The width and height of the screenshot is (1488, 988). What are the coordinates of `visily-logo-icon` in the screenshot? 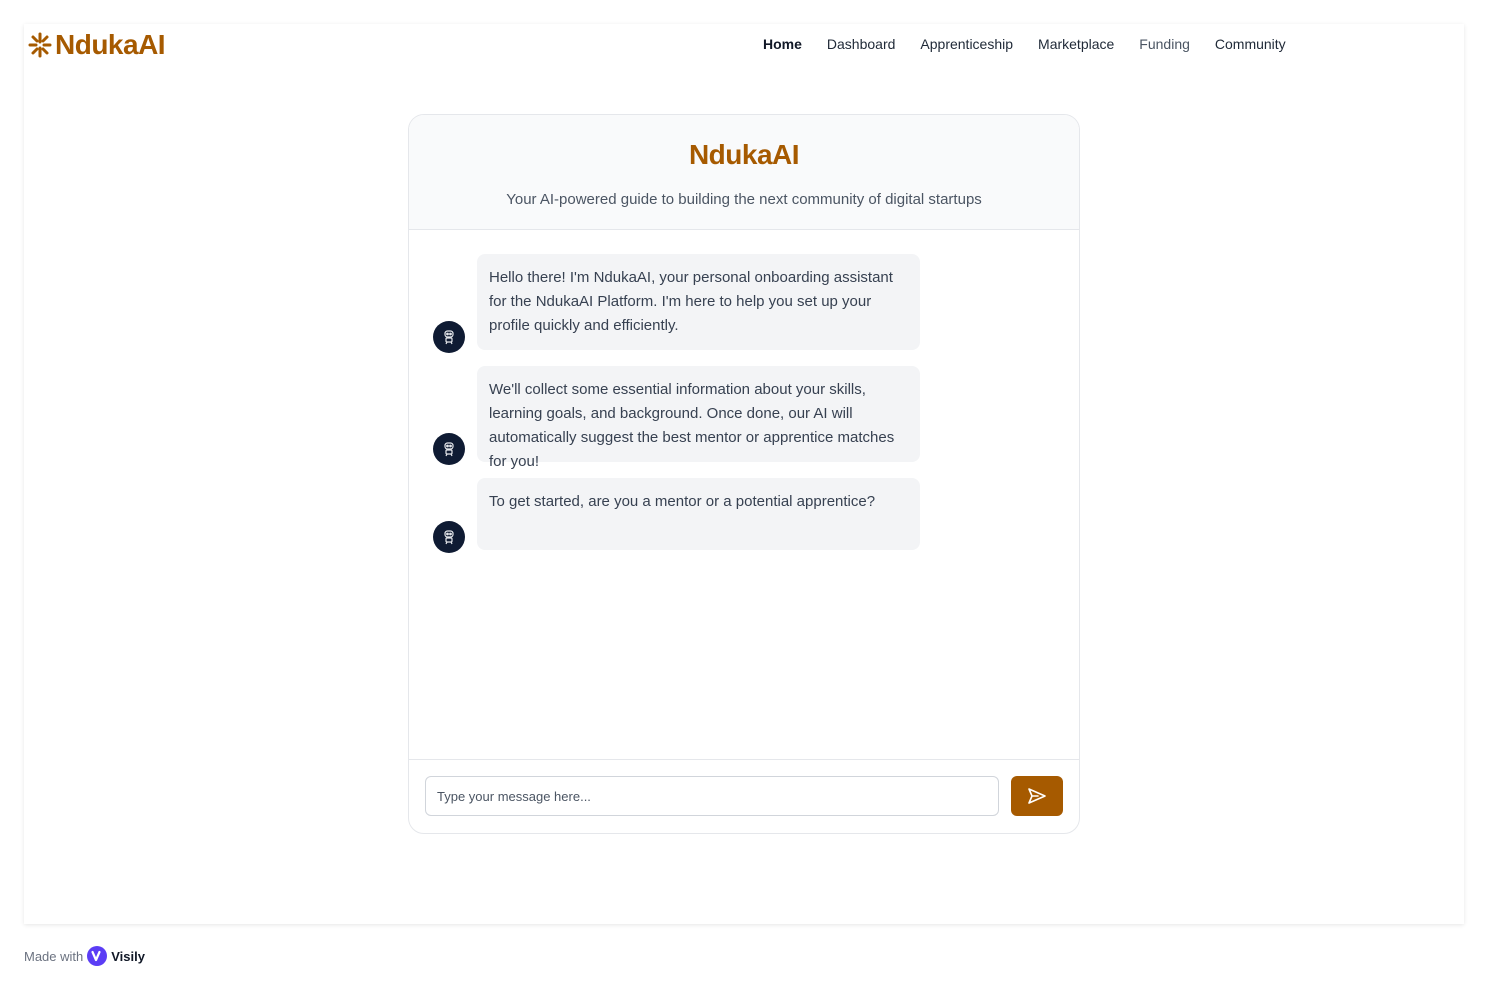 It's located at (97, 956).